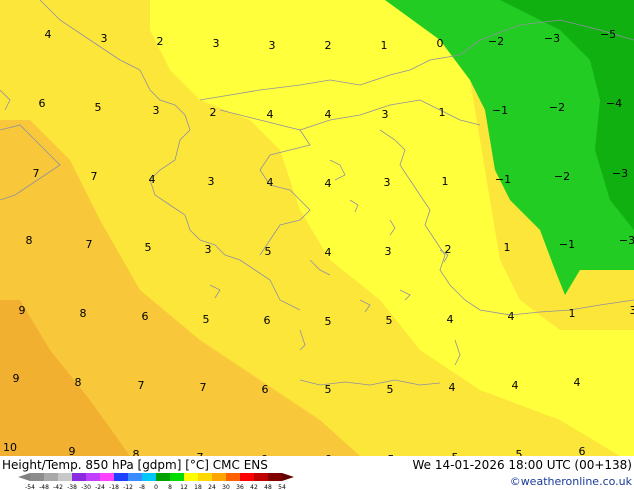 This screenshot has height=490, width=634. Describe the element at coordinates (226, 487) in the screenshot. I see `scale-tick-label: 30` at that location.